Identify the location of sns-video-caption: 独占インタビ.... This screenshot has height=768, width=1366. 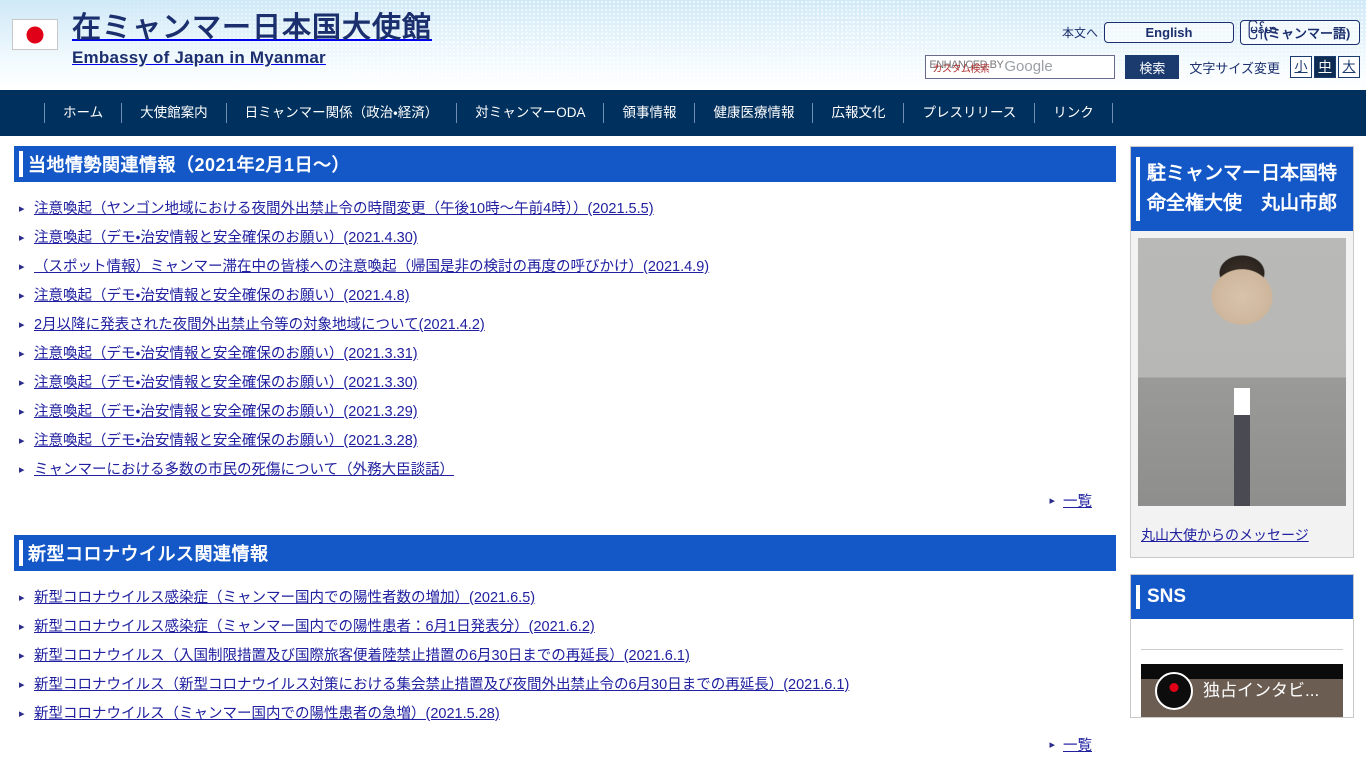
(1261, 690).